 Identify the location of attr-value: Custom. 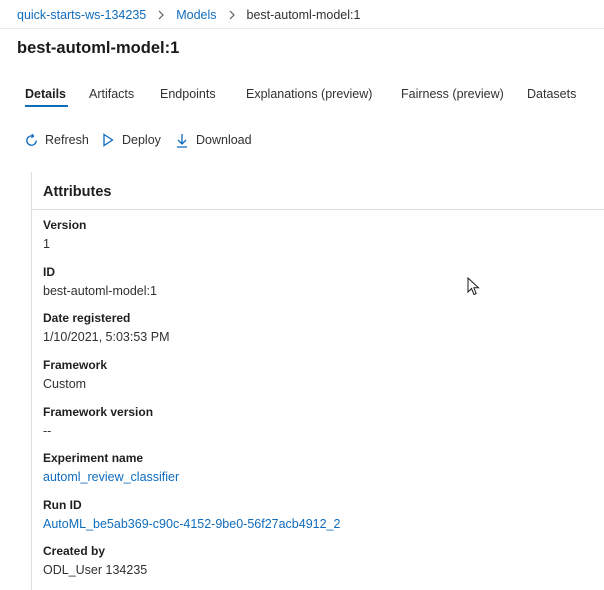
(65, 384).